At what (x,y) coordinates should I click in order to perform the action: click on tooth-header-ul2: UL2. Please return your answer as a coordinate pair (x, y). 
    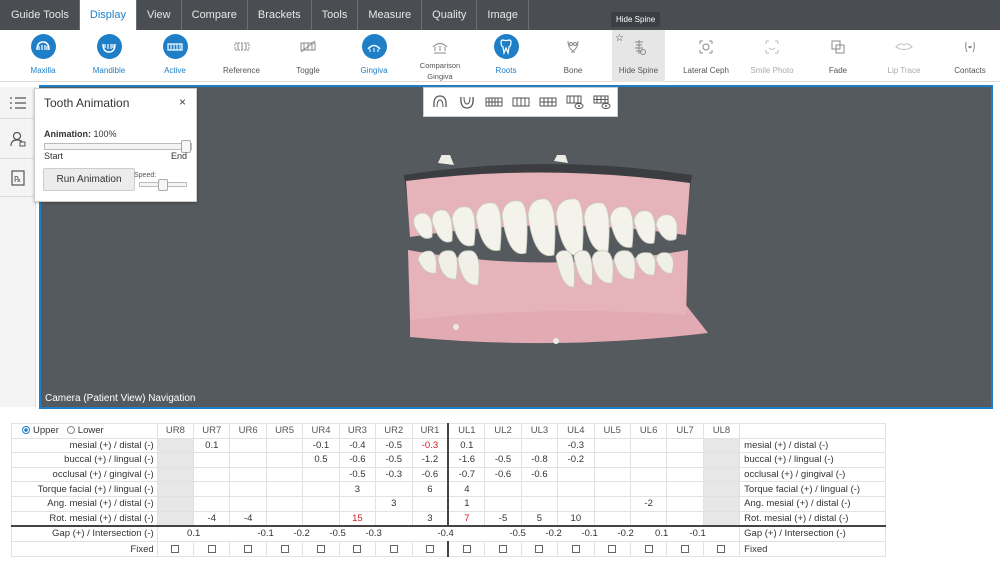
    Looking at the image, I should click on (503, 431).